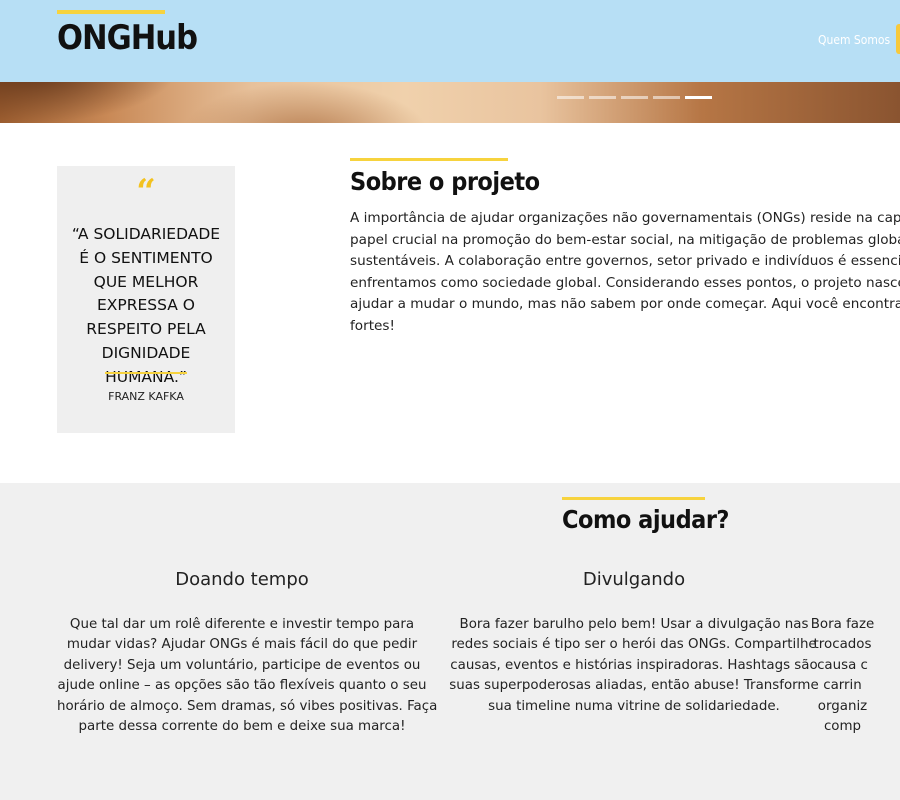 The image size is (900, 800). I want to click on quote-mark-icon: “, so click(146, 192).